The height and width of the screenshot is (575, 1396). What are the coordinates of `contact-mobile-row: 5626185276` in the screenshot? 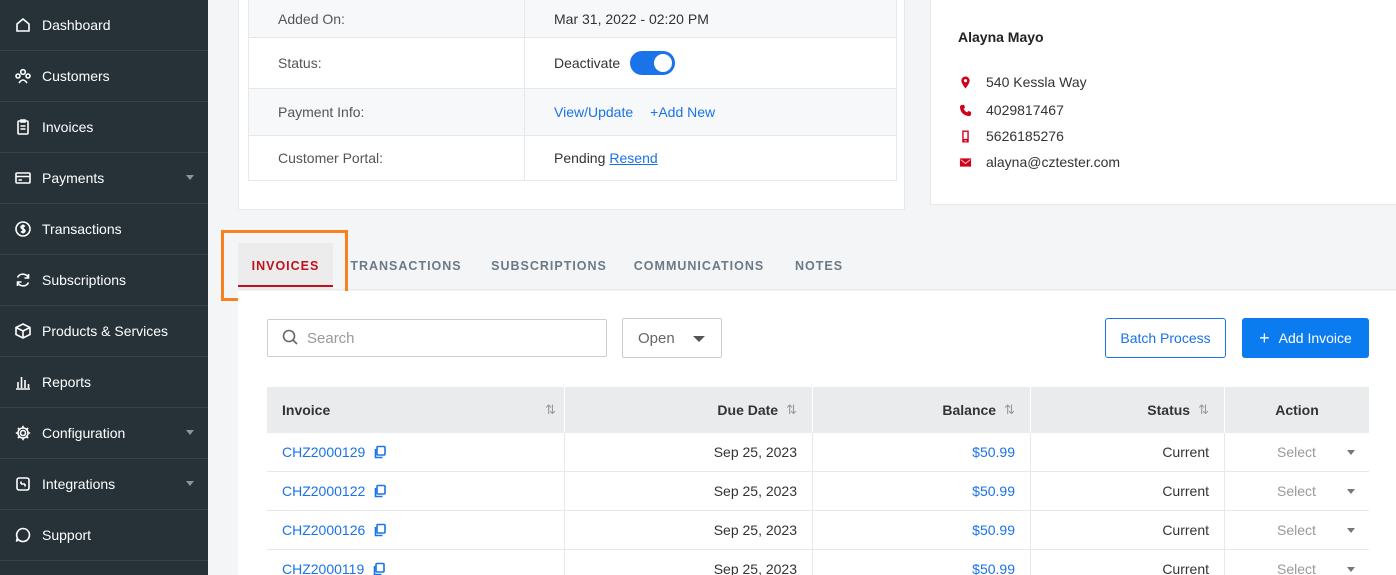 It's located at (1011, 136).